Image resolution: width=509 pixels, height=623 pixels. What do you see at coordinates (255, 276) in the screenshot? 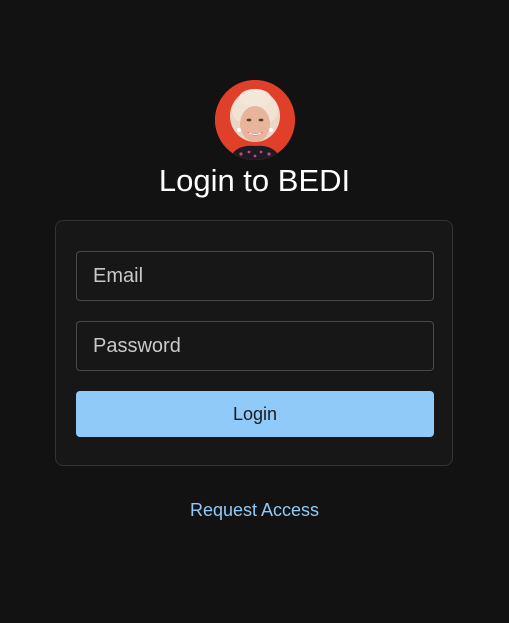
I see `email-field` at bounding box center [255, 276].